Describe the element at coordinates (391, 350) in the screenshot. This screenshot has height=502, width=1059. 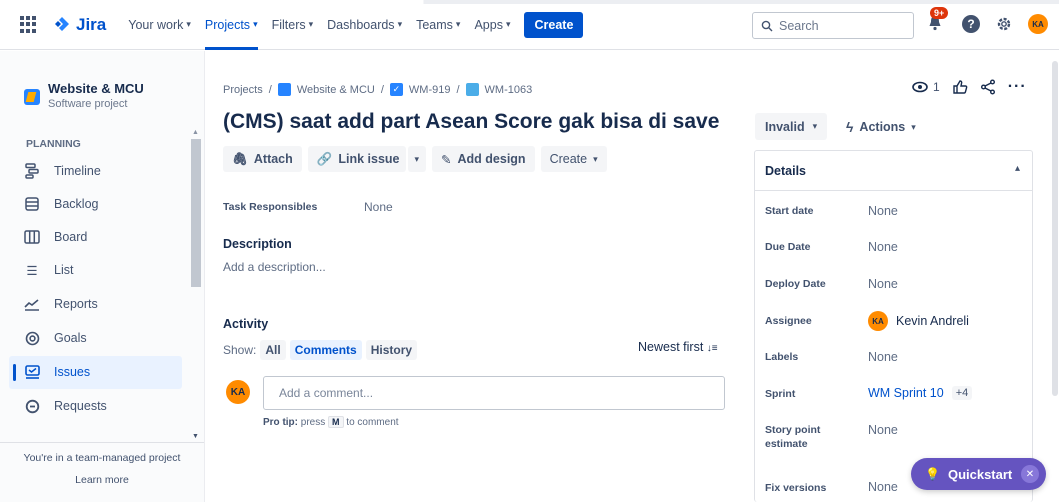
I see `filter-history: History` at that location.